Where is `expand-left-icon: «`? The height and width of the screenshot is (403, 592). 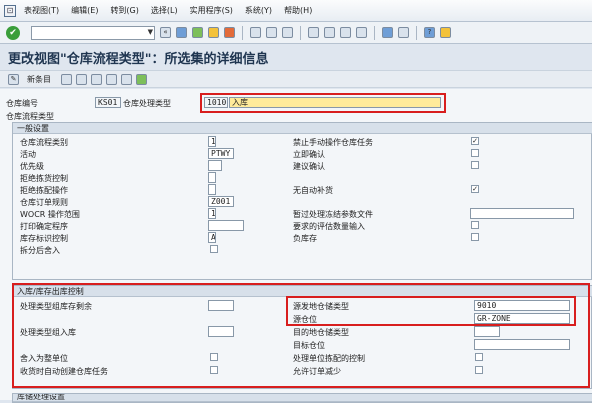 expand-left-icon: « is located at coordinates (165, 32).